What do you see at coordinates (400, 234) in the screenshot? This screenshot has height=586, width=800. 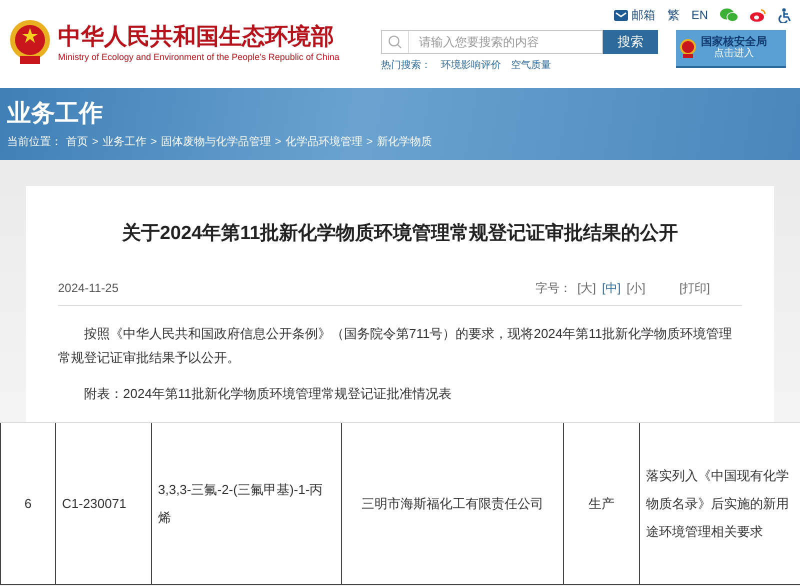 I see `article-title: 关于2024年第11批新化学物质环境管理常规登记证审批结果的公开` at bounding box center [400, 234].